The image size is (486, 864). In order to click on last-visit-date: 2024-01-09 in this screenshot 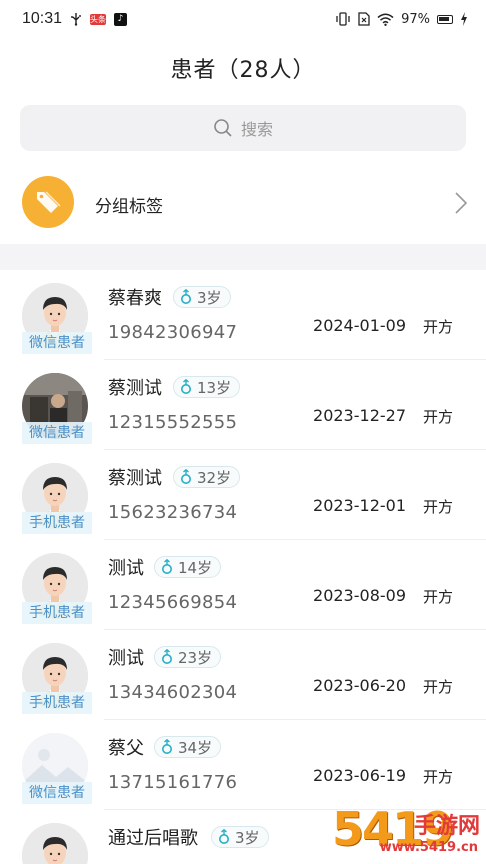, I will do `click(359, 325)`.